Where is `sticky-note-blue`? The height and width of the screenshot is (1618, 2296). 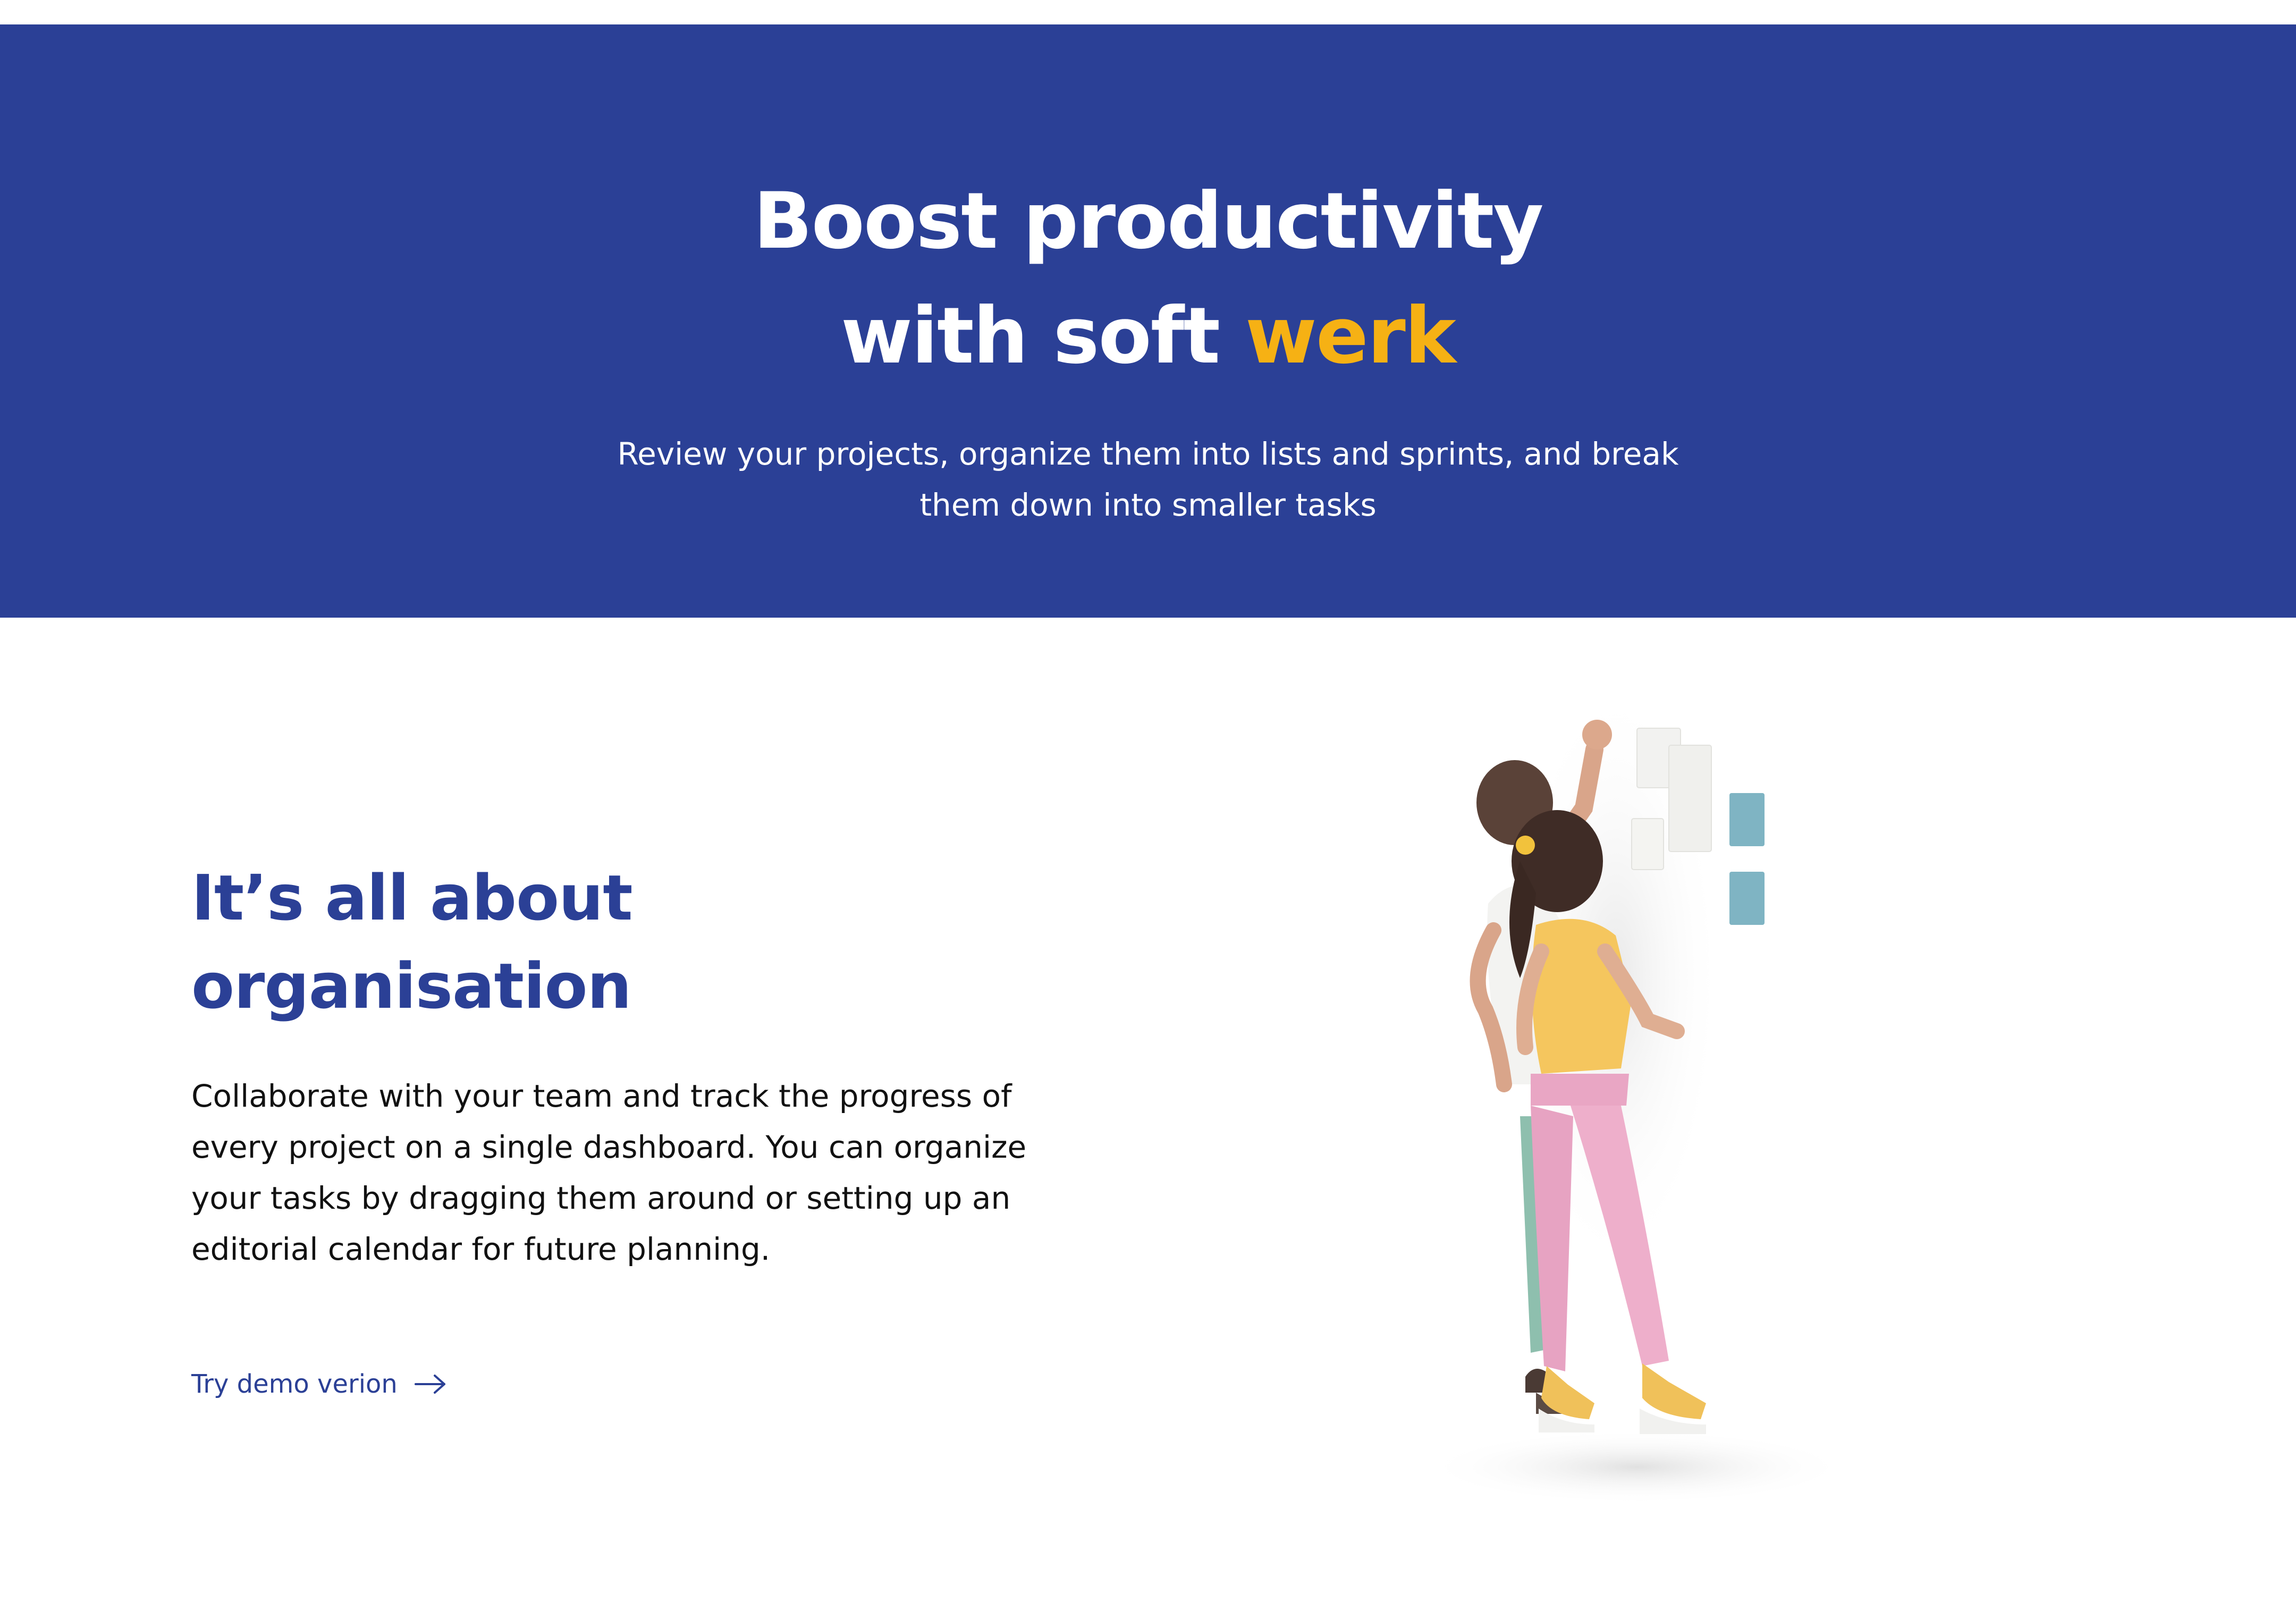 sticky-note-blue is located at coordinates (1747, 820).